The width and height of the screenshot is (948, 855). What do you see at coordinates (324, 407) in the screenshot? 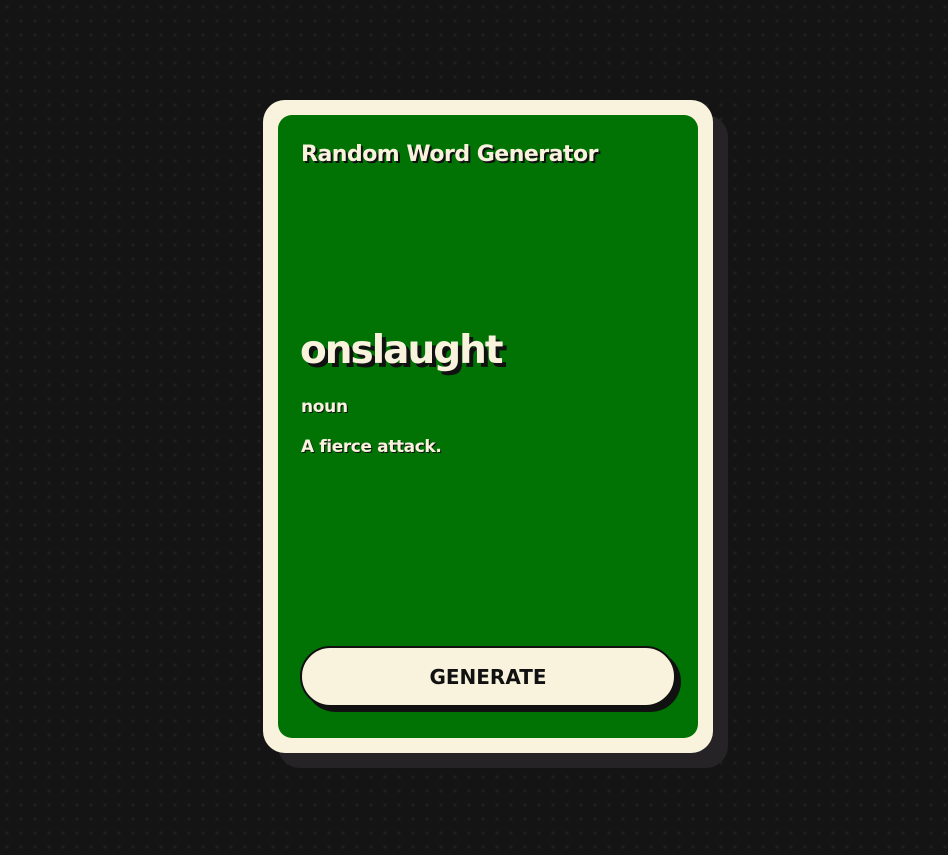
I see `part-of-speech: noun` at bounding box center [324, 407].